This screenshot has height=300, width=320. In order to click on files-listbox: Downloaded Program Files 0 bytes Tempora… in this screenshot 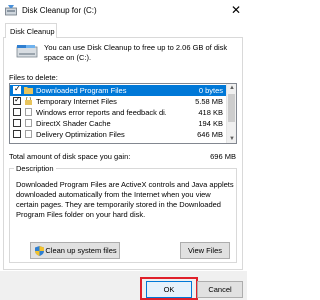, I will do `click(123, 113)`.